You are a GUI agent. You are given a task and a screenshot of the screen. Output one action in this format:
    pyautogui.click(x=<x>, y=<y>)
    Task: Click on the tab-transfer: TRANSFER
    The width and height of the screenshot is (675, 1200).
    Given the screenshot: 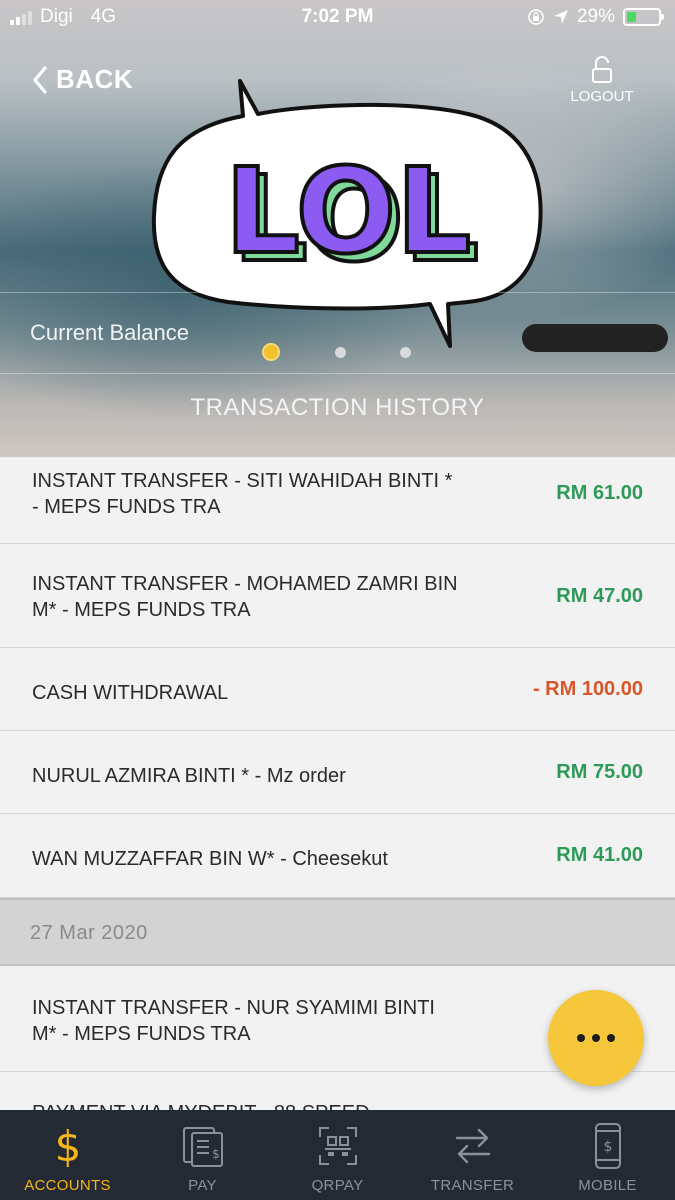 What is the action you would take?
    pyautogui.click(x=472, y=1155)
    